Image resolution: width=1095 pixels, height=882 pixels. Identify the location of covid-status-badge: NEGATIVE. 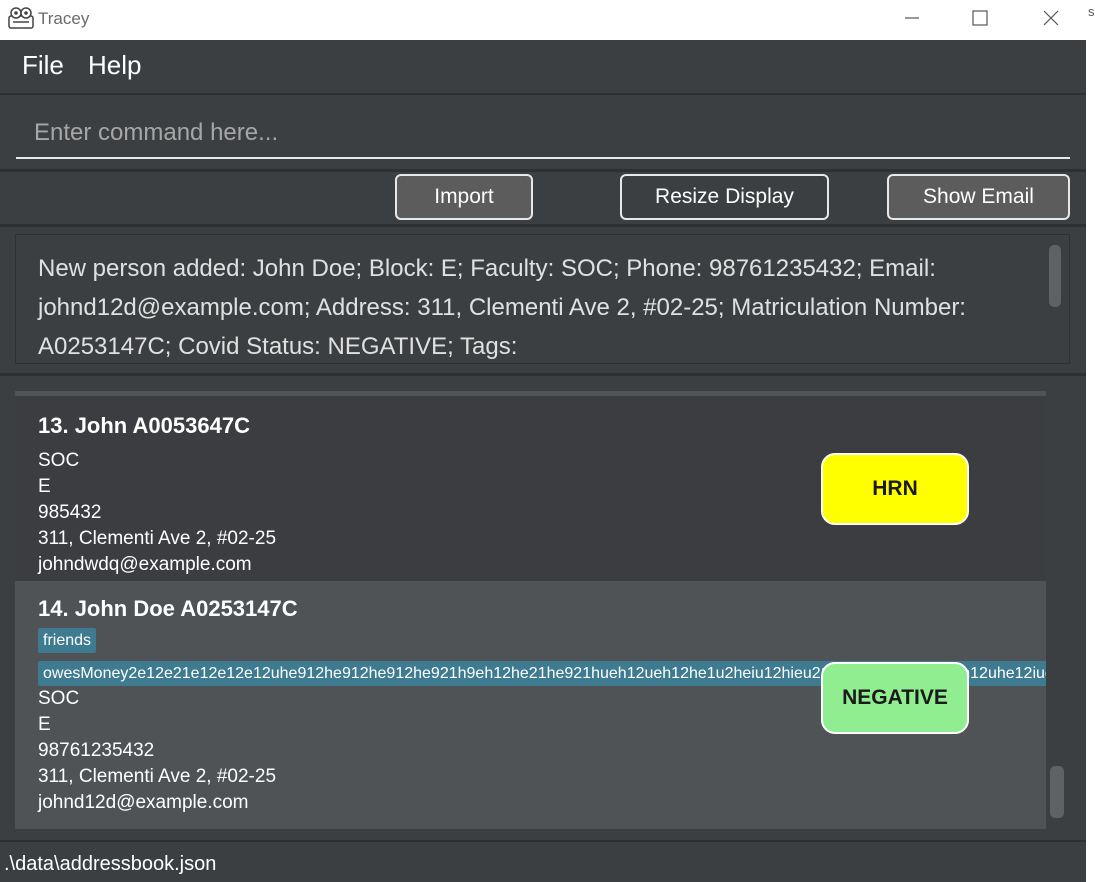
(895, 698).